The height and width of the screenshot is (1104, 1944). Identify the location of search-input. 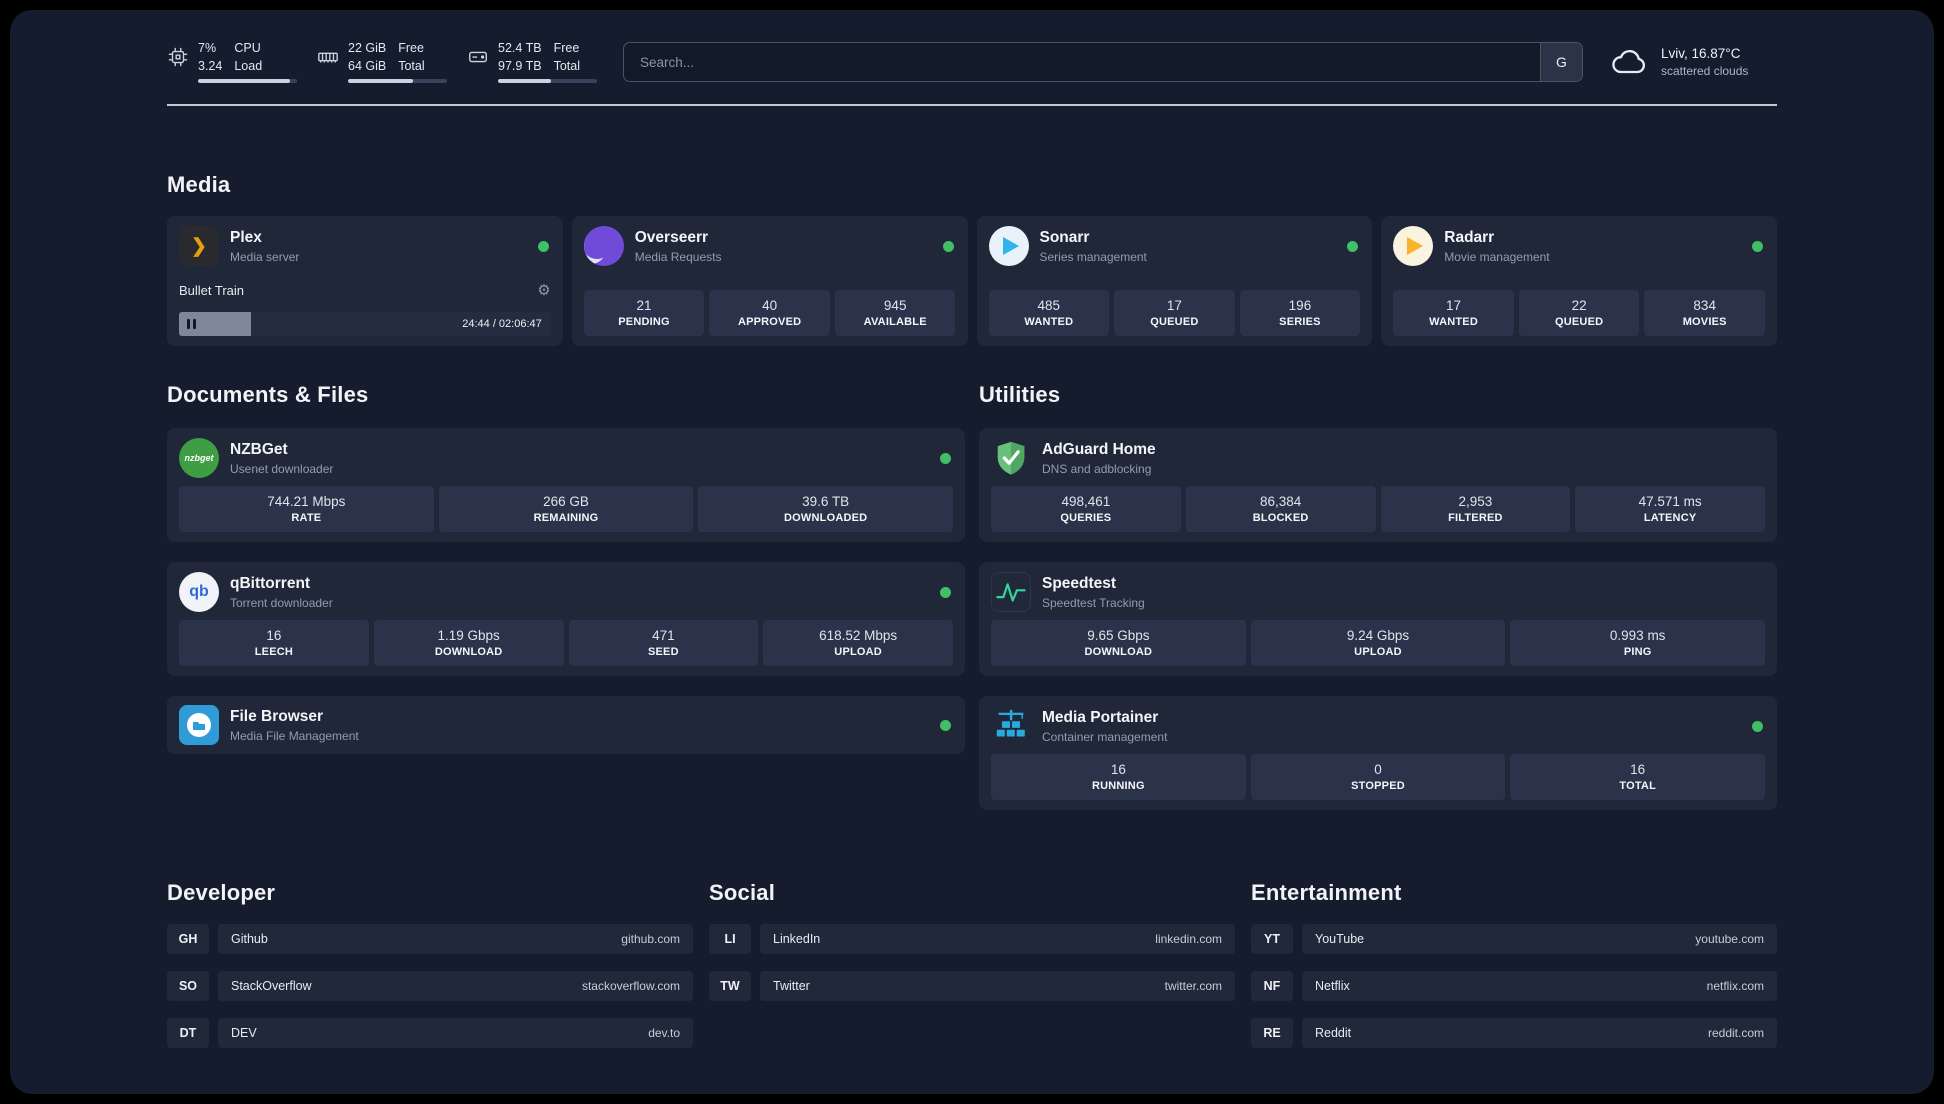
(1082, 62).